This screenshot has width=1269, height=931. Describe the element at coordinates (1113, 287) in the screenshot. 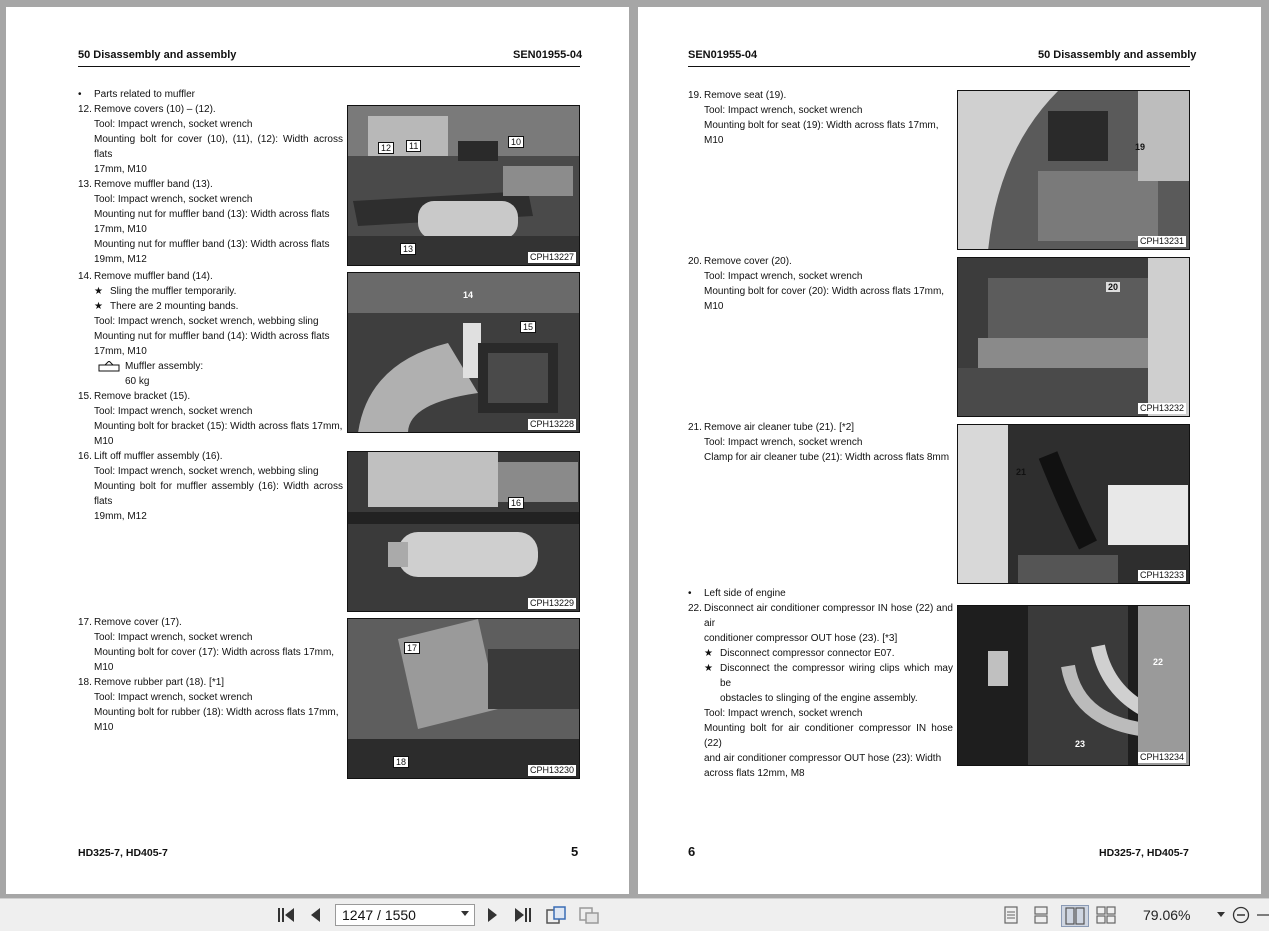

I see `callout-20: 20` at that location.